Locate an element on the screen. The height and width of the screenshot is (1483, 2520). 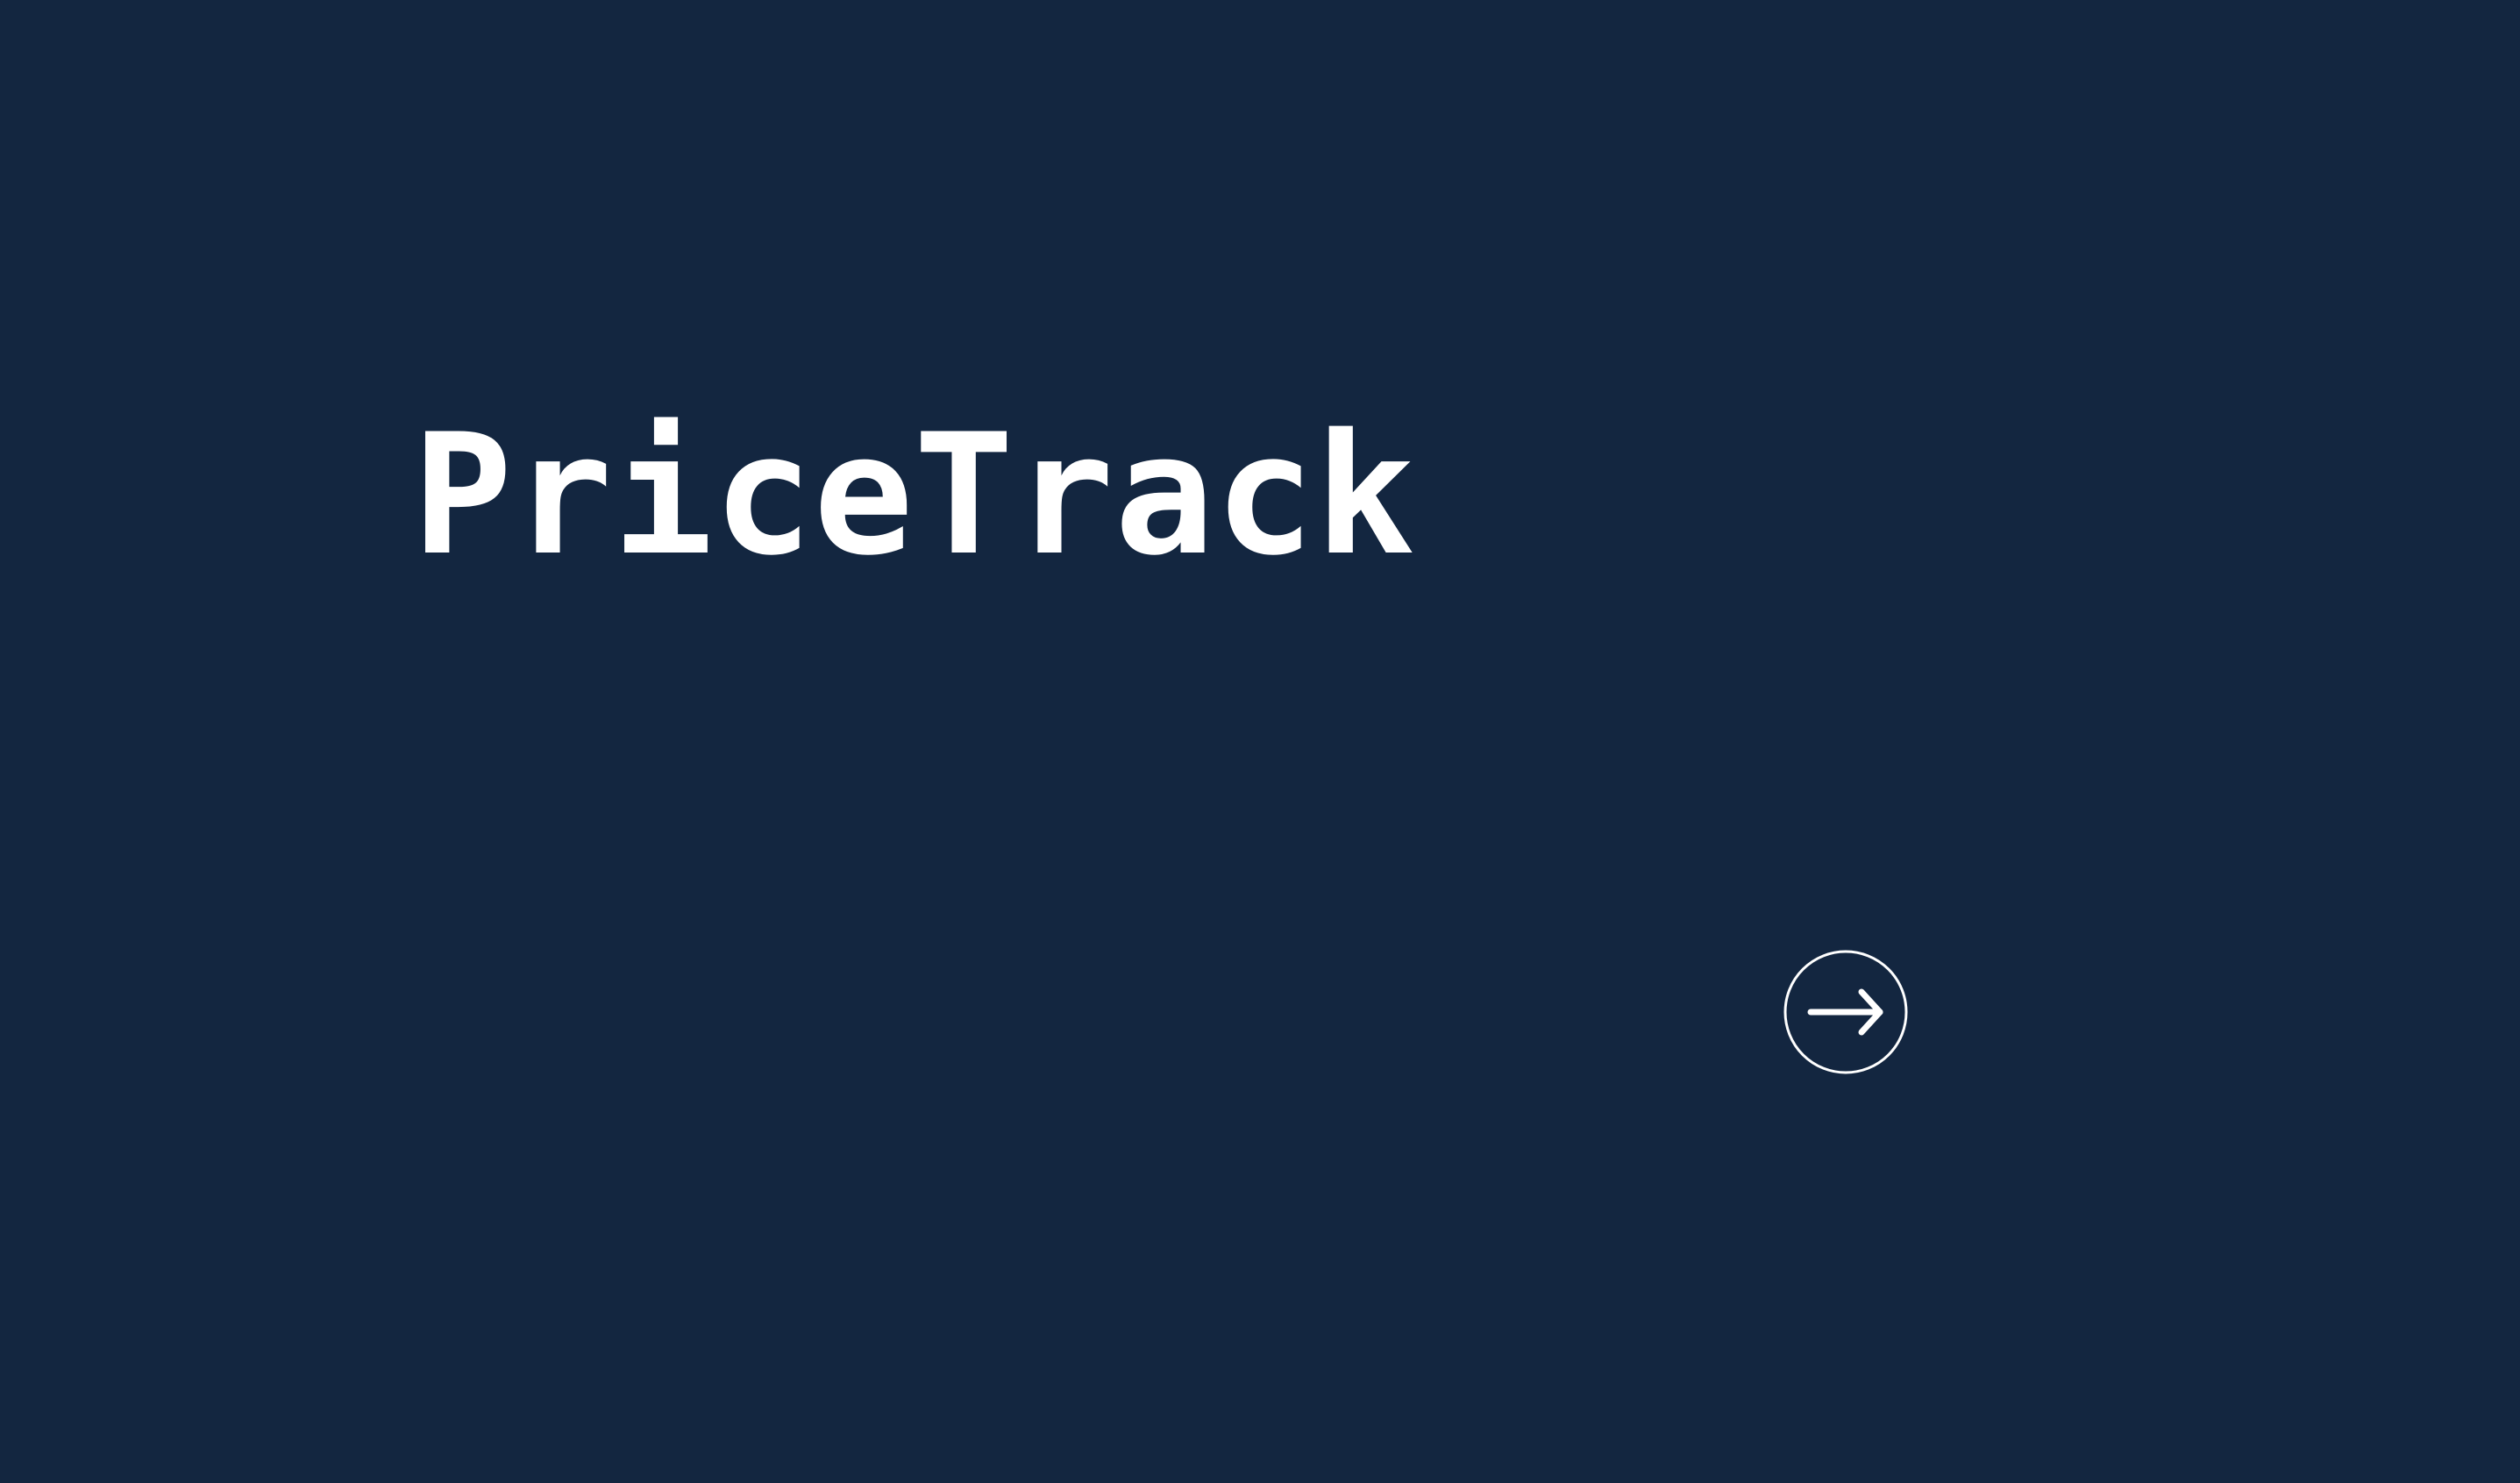
next-button is located at coordinates (1845, 1012).